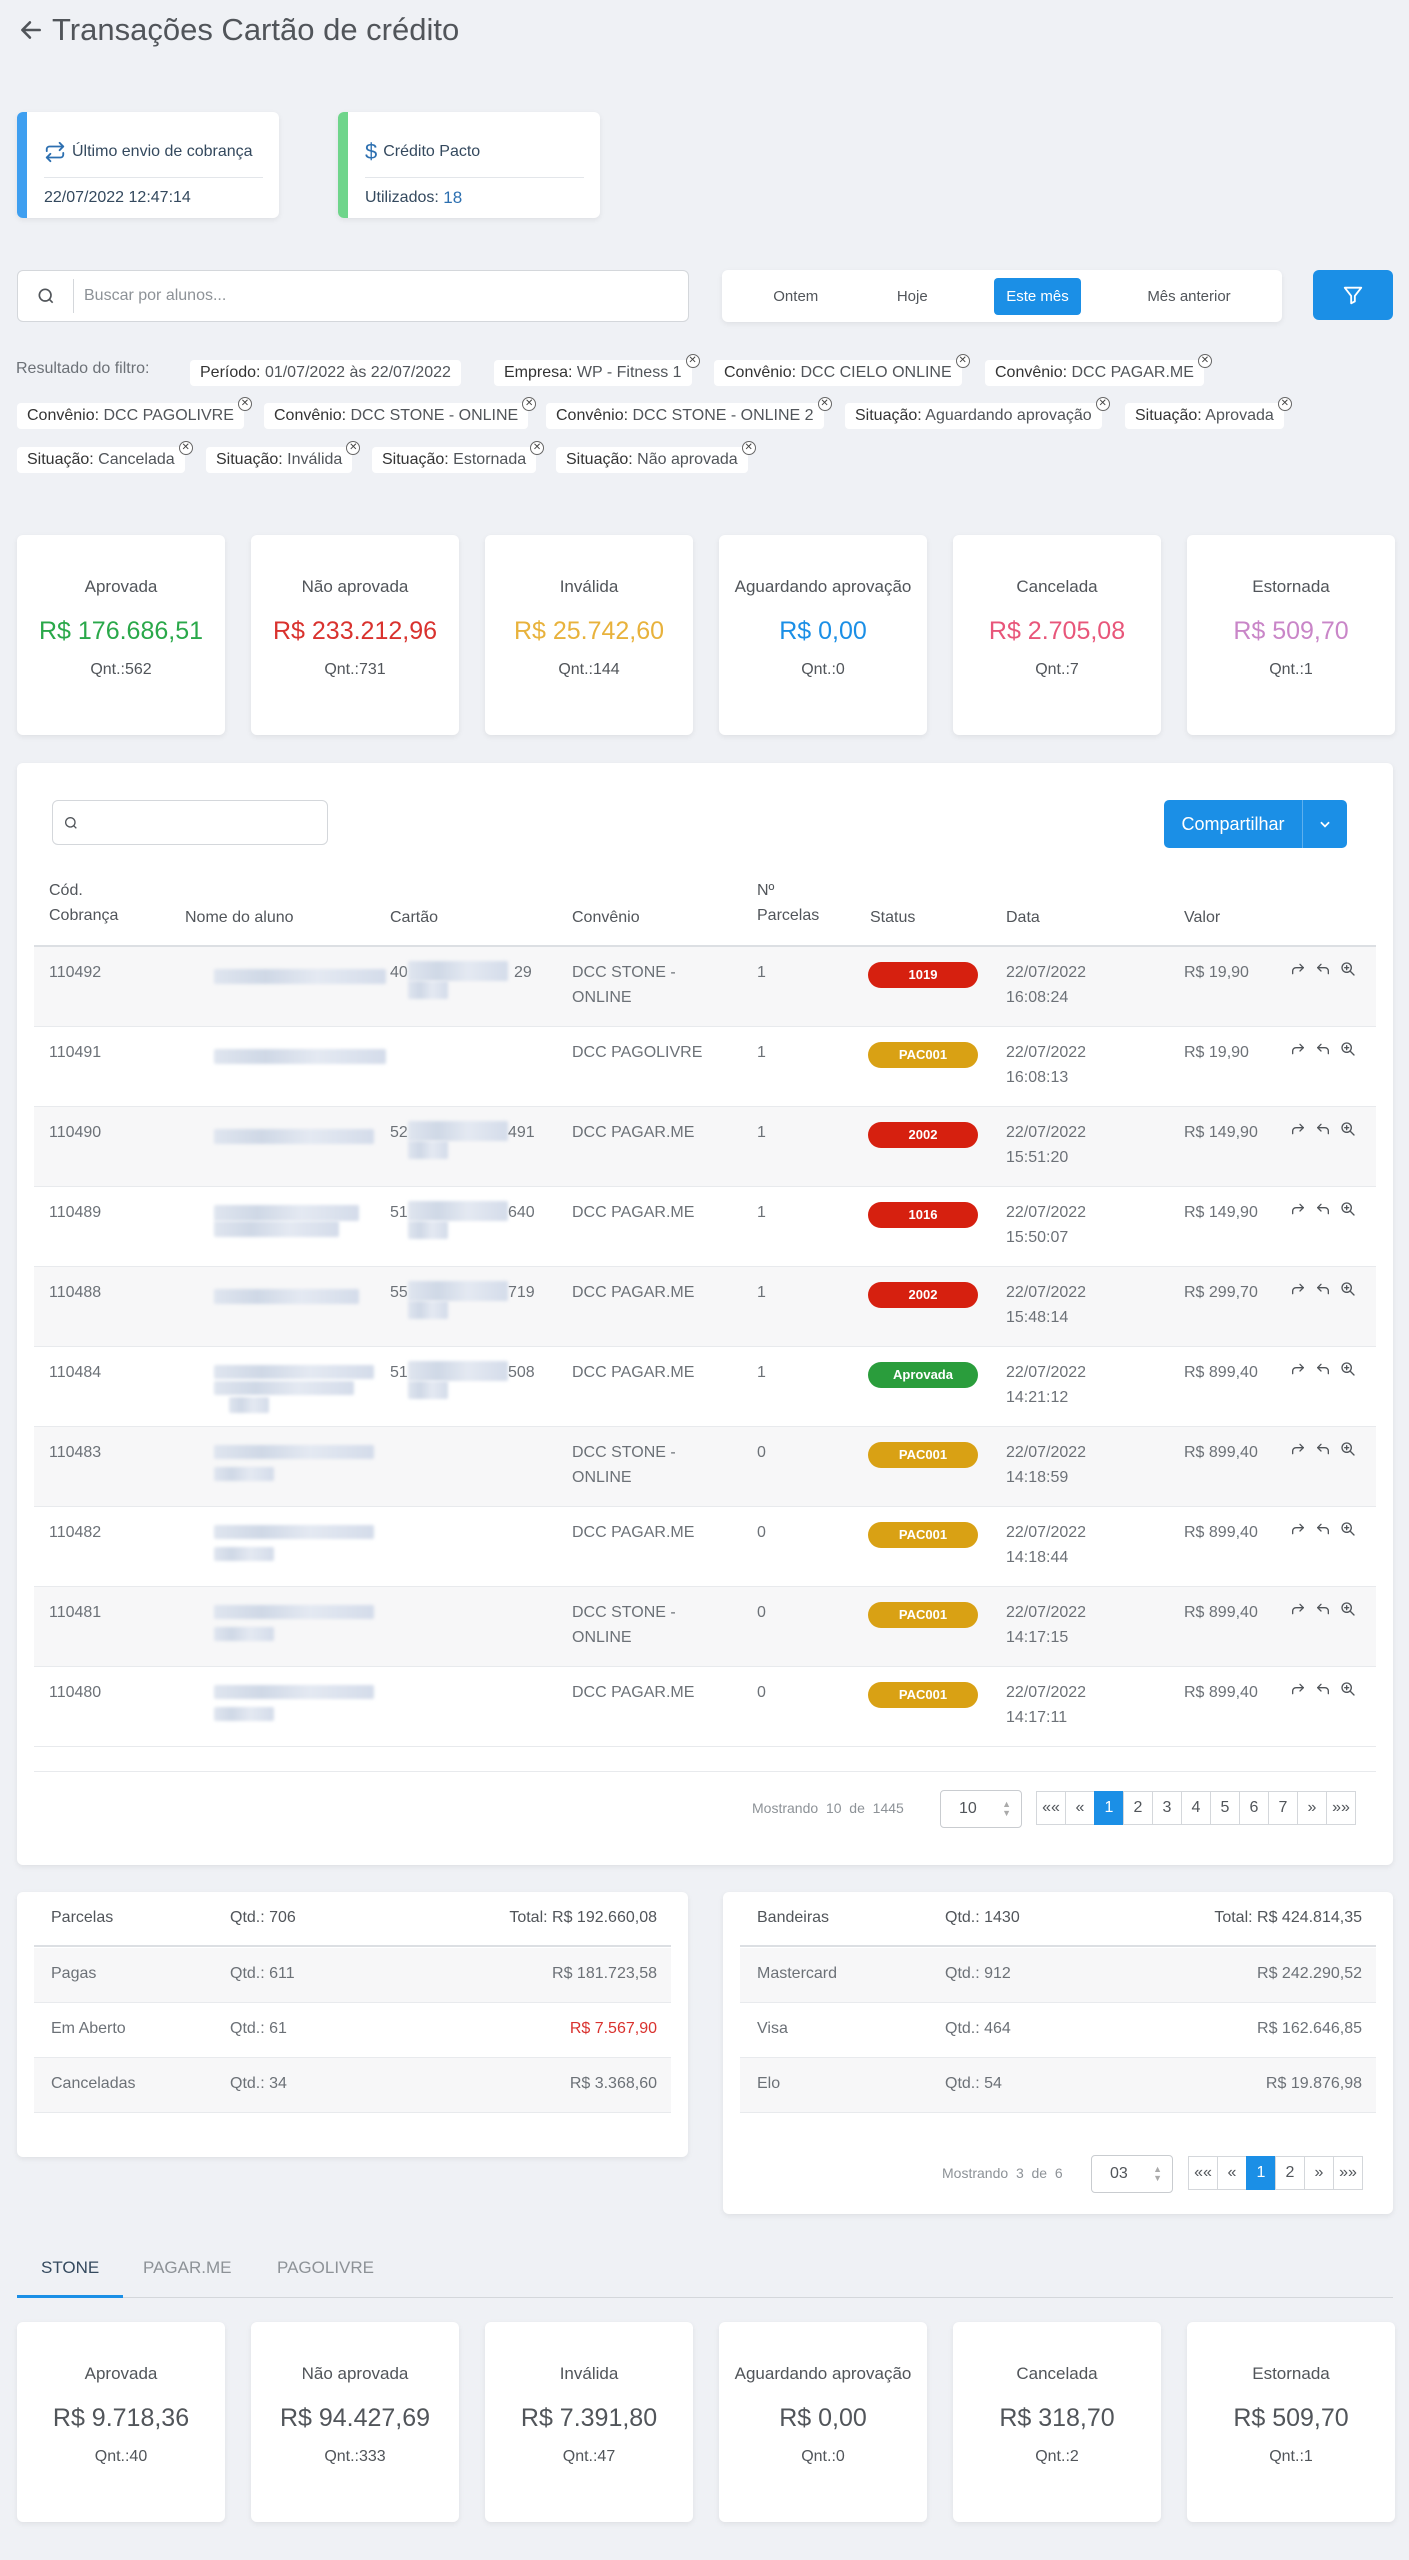 Image resolution: width=1409 pixels, height=2560 pixels. I want to click on tab-pagolivre: PAGOLIVRE, so click(325, 2273).